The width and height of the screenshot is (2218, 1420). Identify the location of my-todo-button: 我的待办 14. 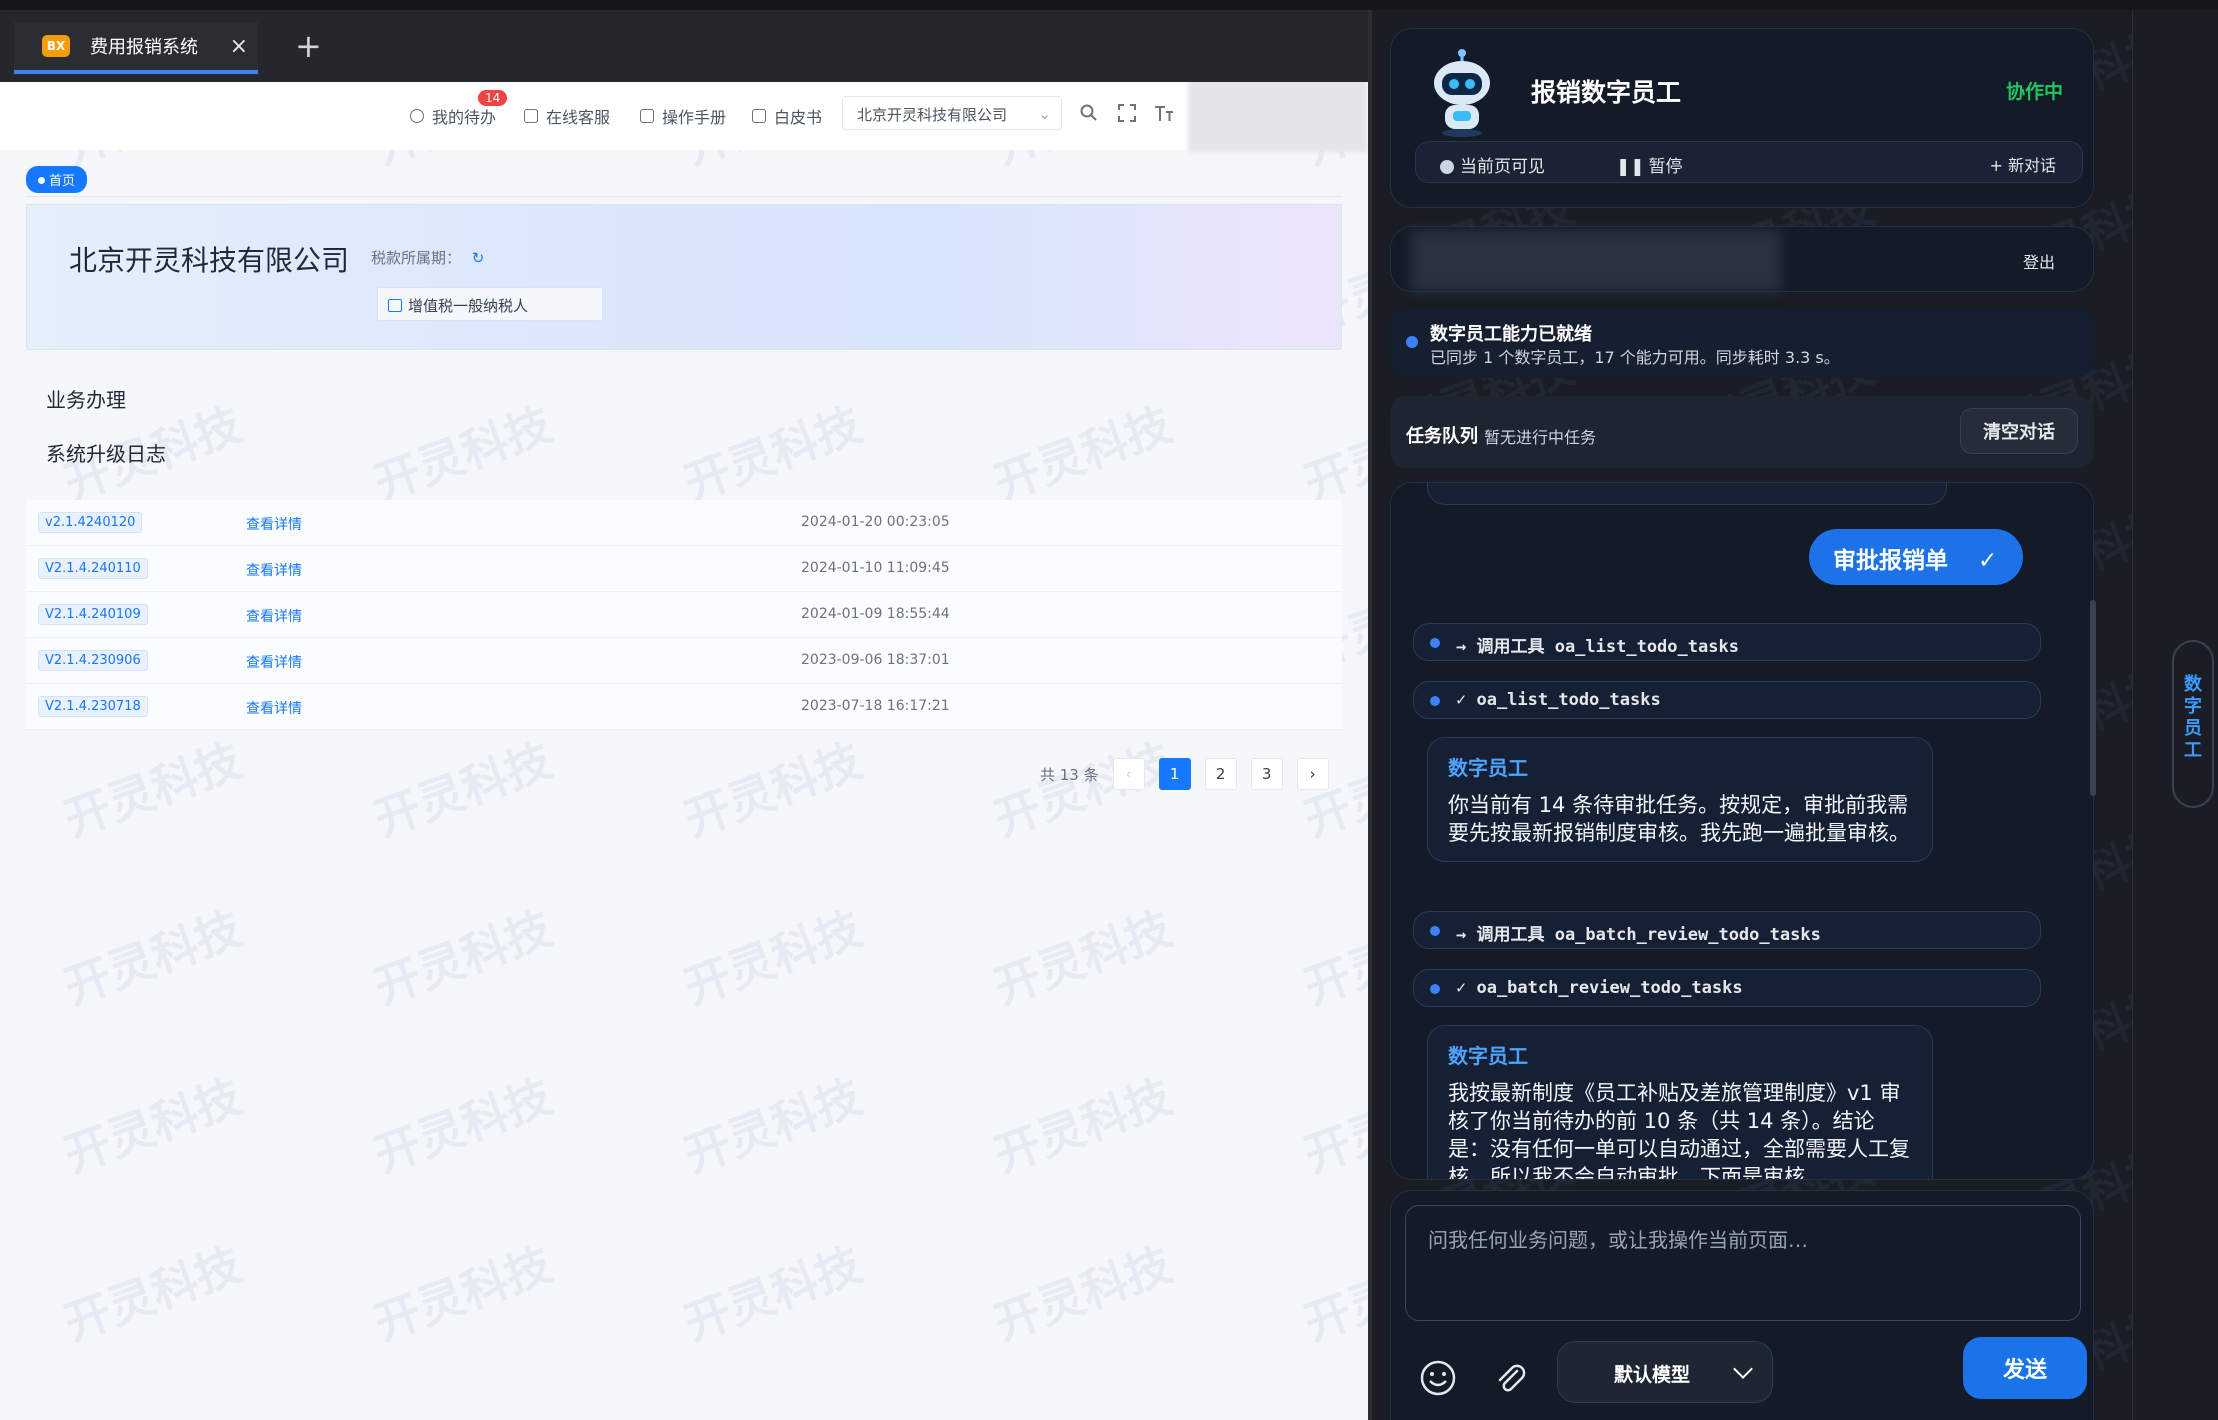
(459, 109).